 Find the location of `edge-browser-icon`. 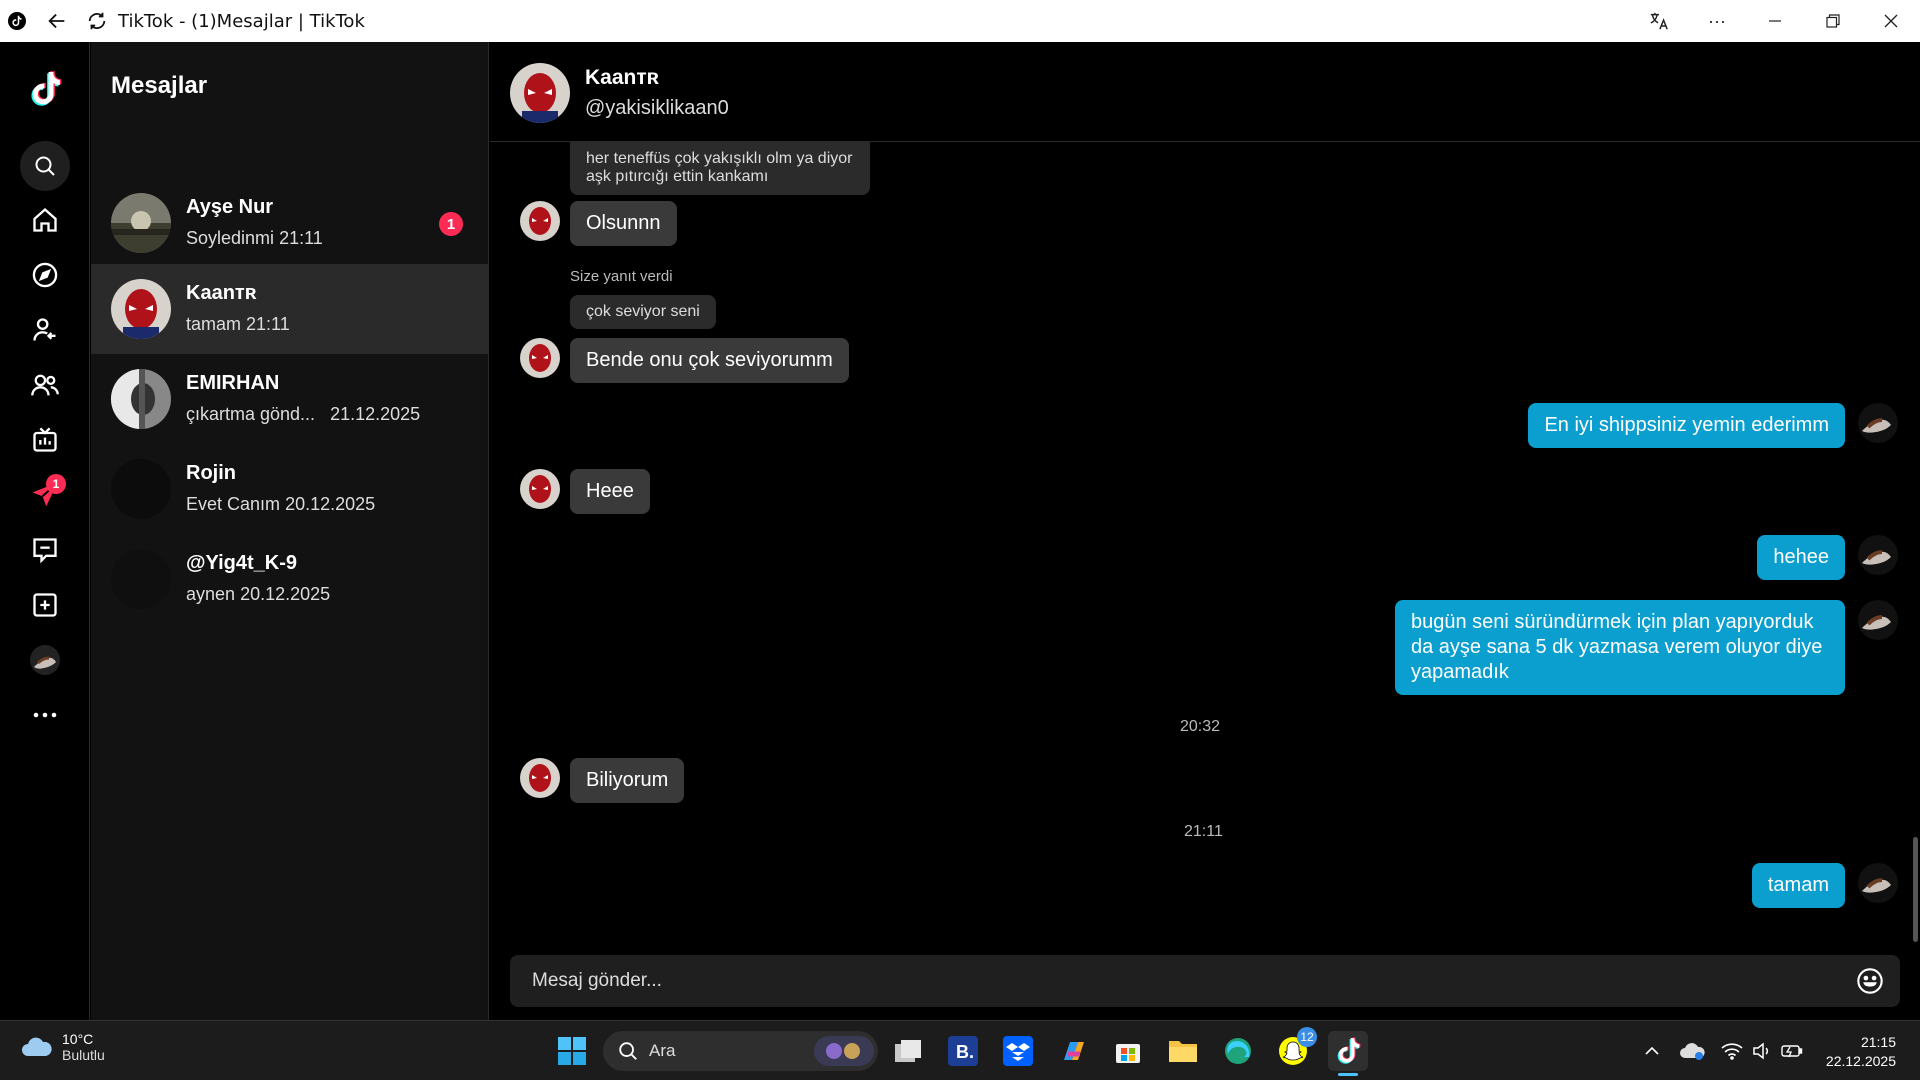

edge-browser-icon is located at coordinates (1238, 1051).